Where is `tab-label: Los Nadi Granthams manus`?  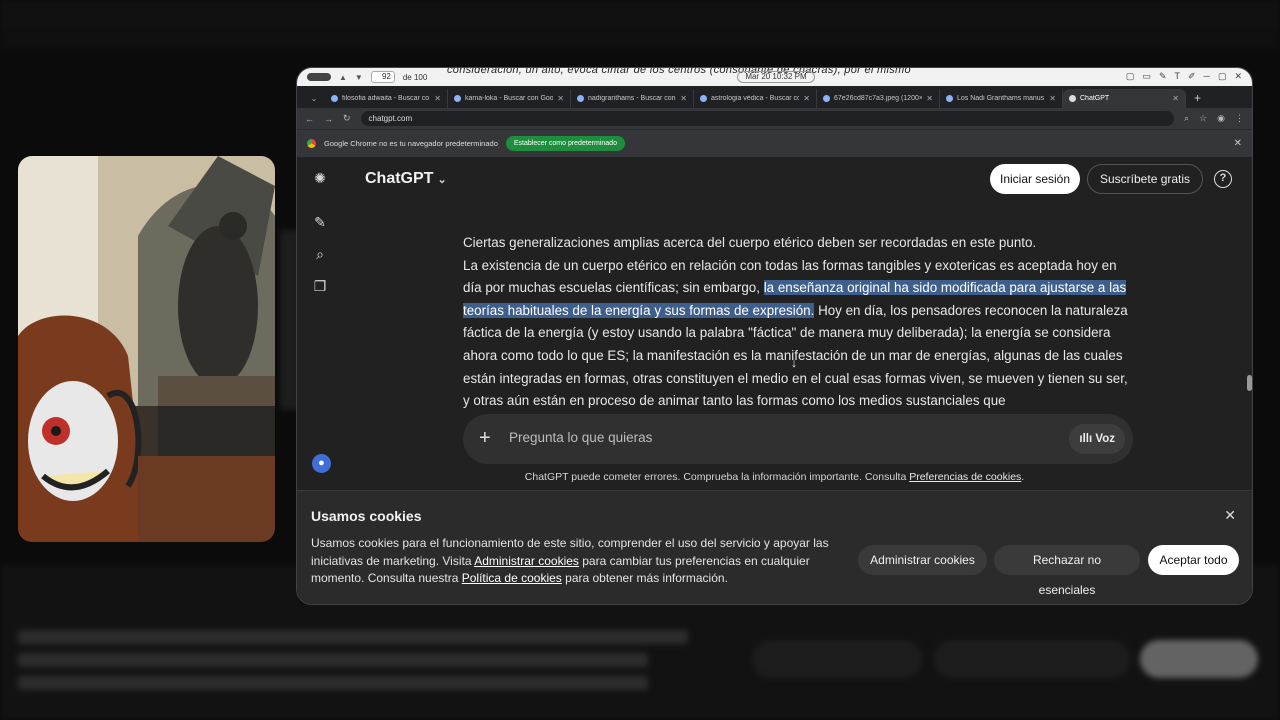
tab-label: Los Nadi Granthams manus is located at coordinates (1001, 98).